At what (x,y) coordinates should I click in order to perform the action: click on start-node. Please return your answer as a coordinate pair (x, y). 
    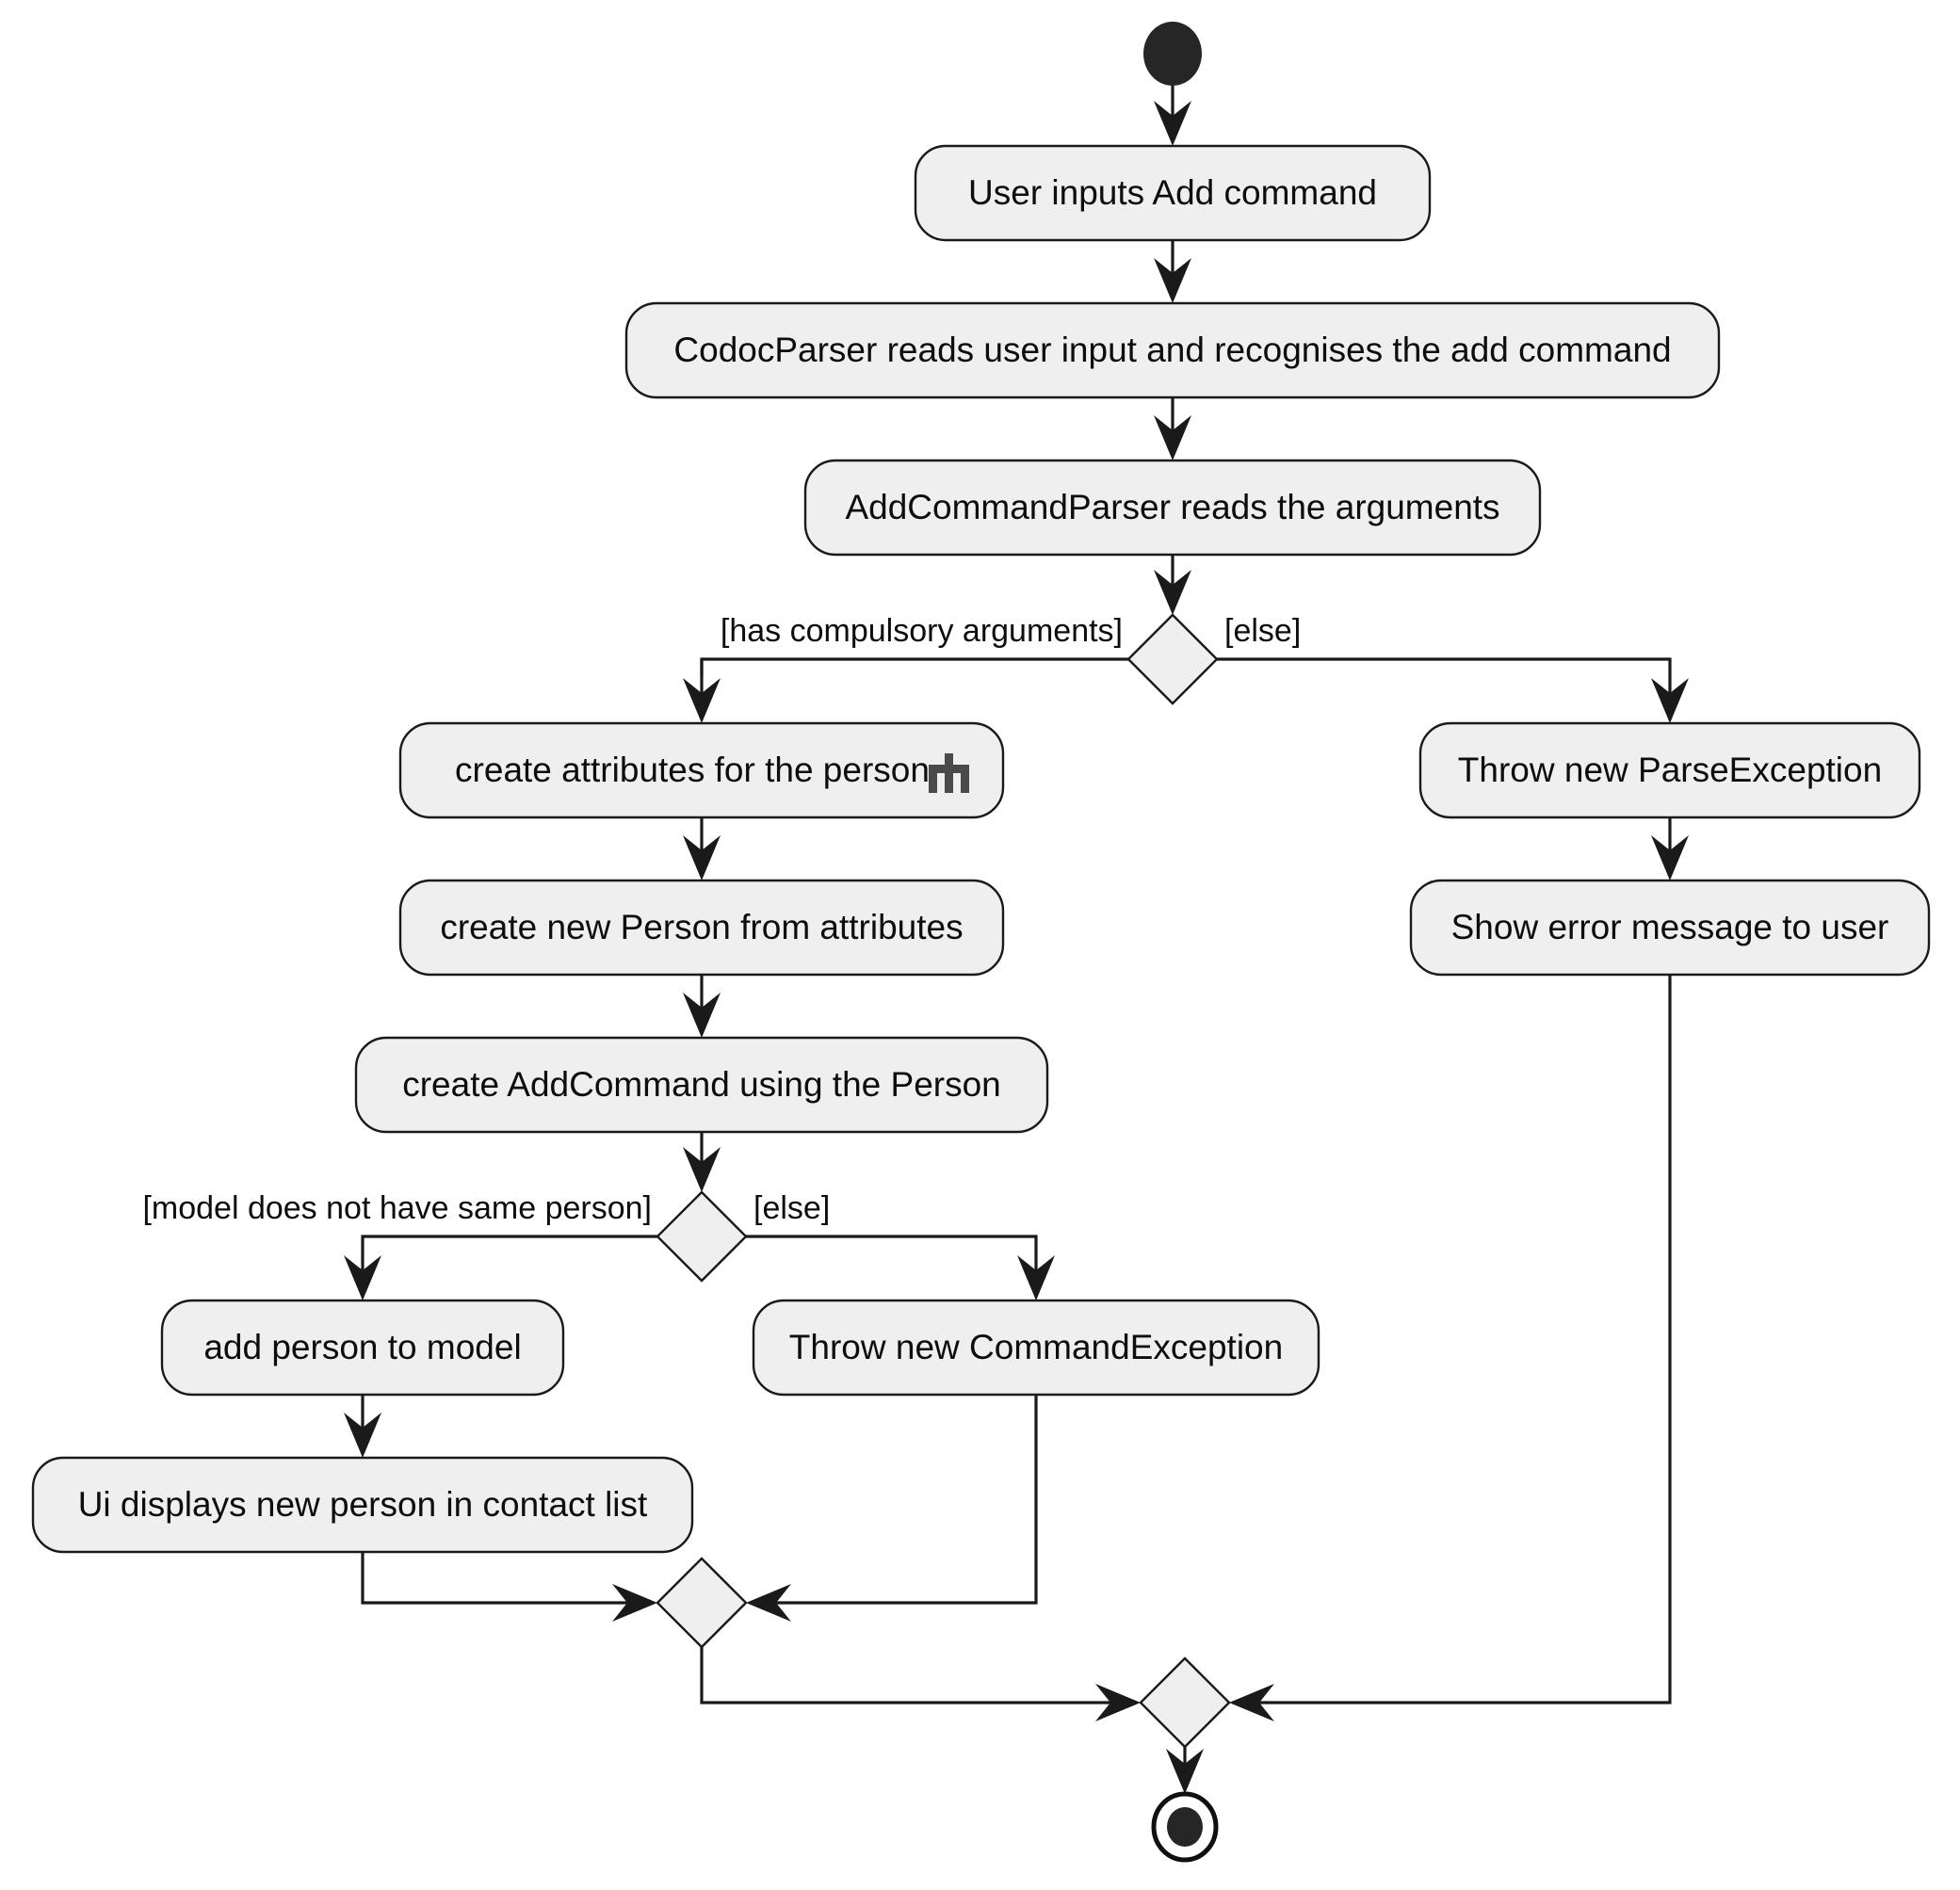
    Looking at the image, I should click on (1172, 54).